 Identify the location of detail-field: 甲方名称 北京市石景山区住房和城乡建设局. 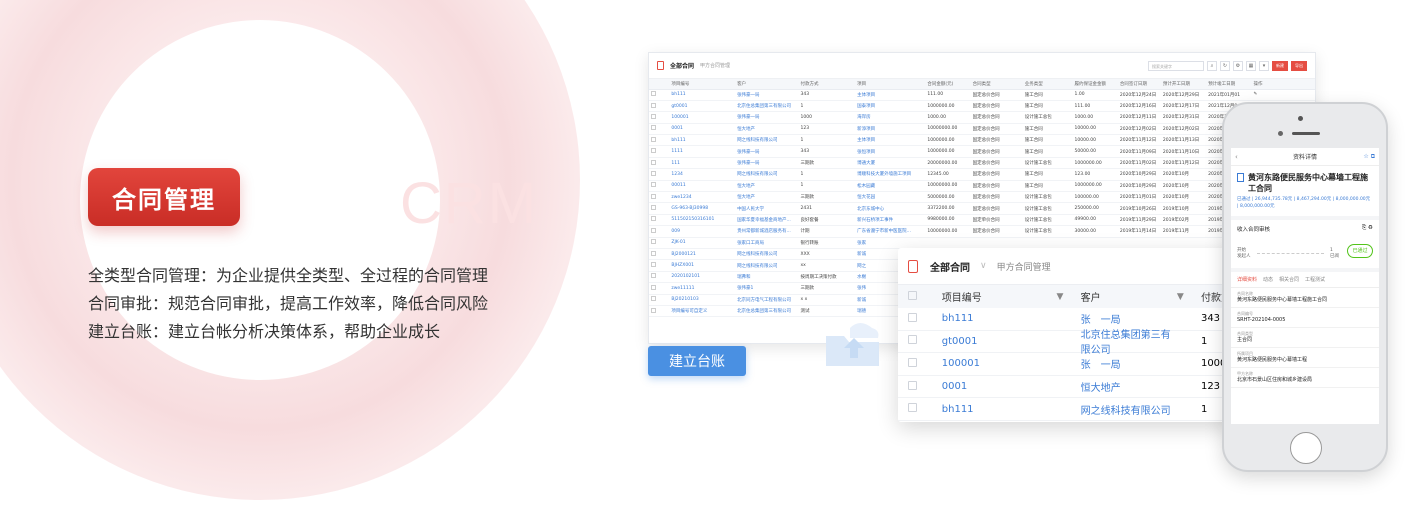
(1305, 378).